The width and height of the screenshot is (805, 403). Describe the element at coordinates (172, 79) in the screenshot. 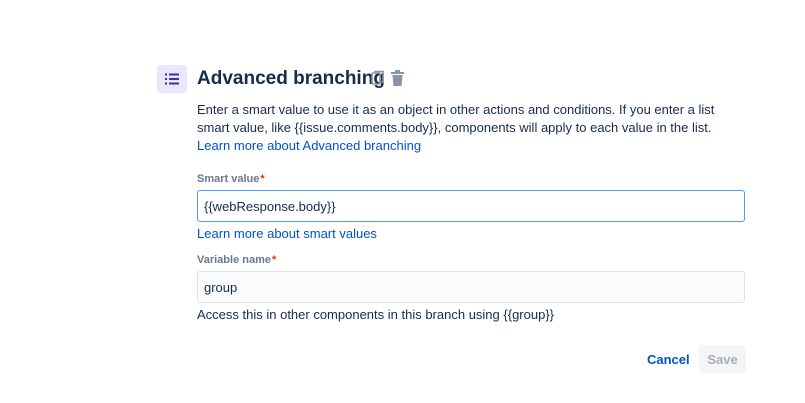

I see `list-branch-icon` at that location.